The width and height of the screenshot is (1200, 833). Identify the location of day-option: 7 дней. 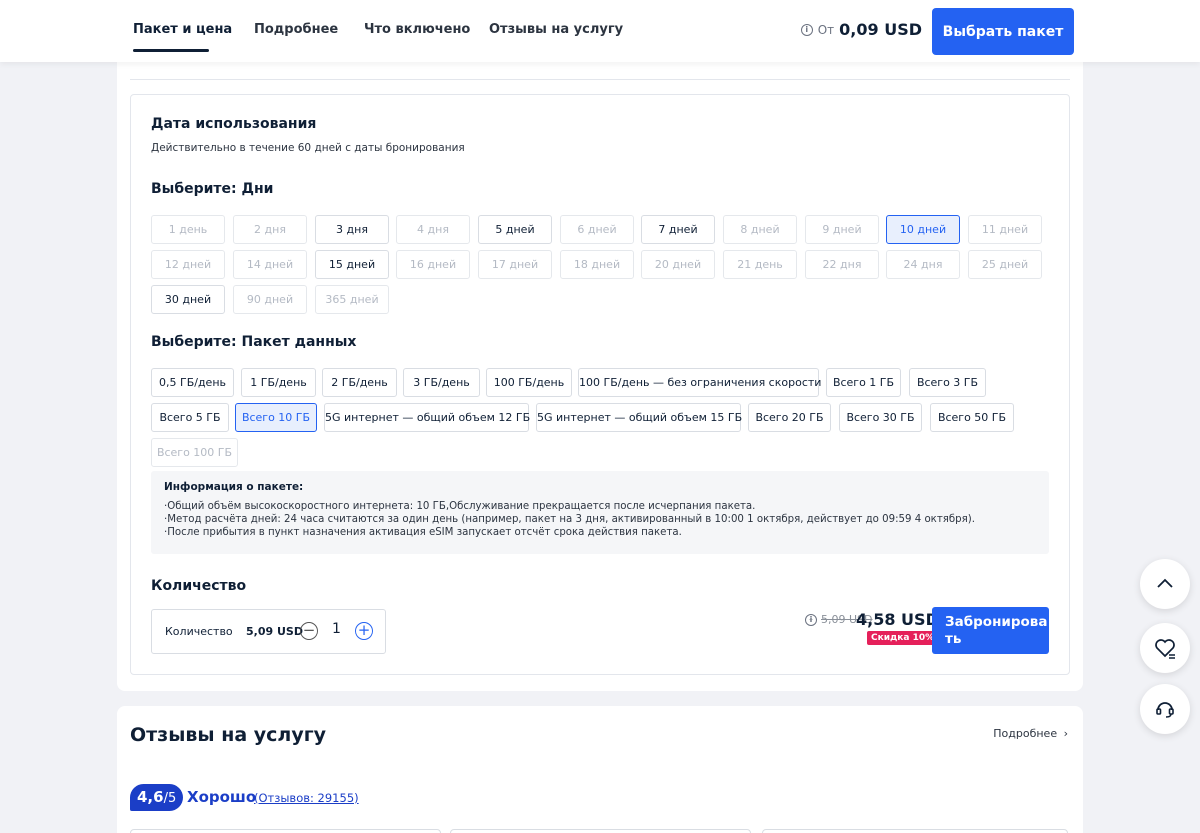
(678, 229).